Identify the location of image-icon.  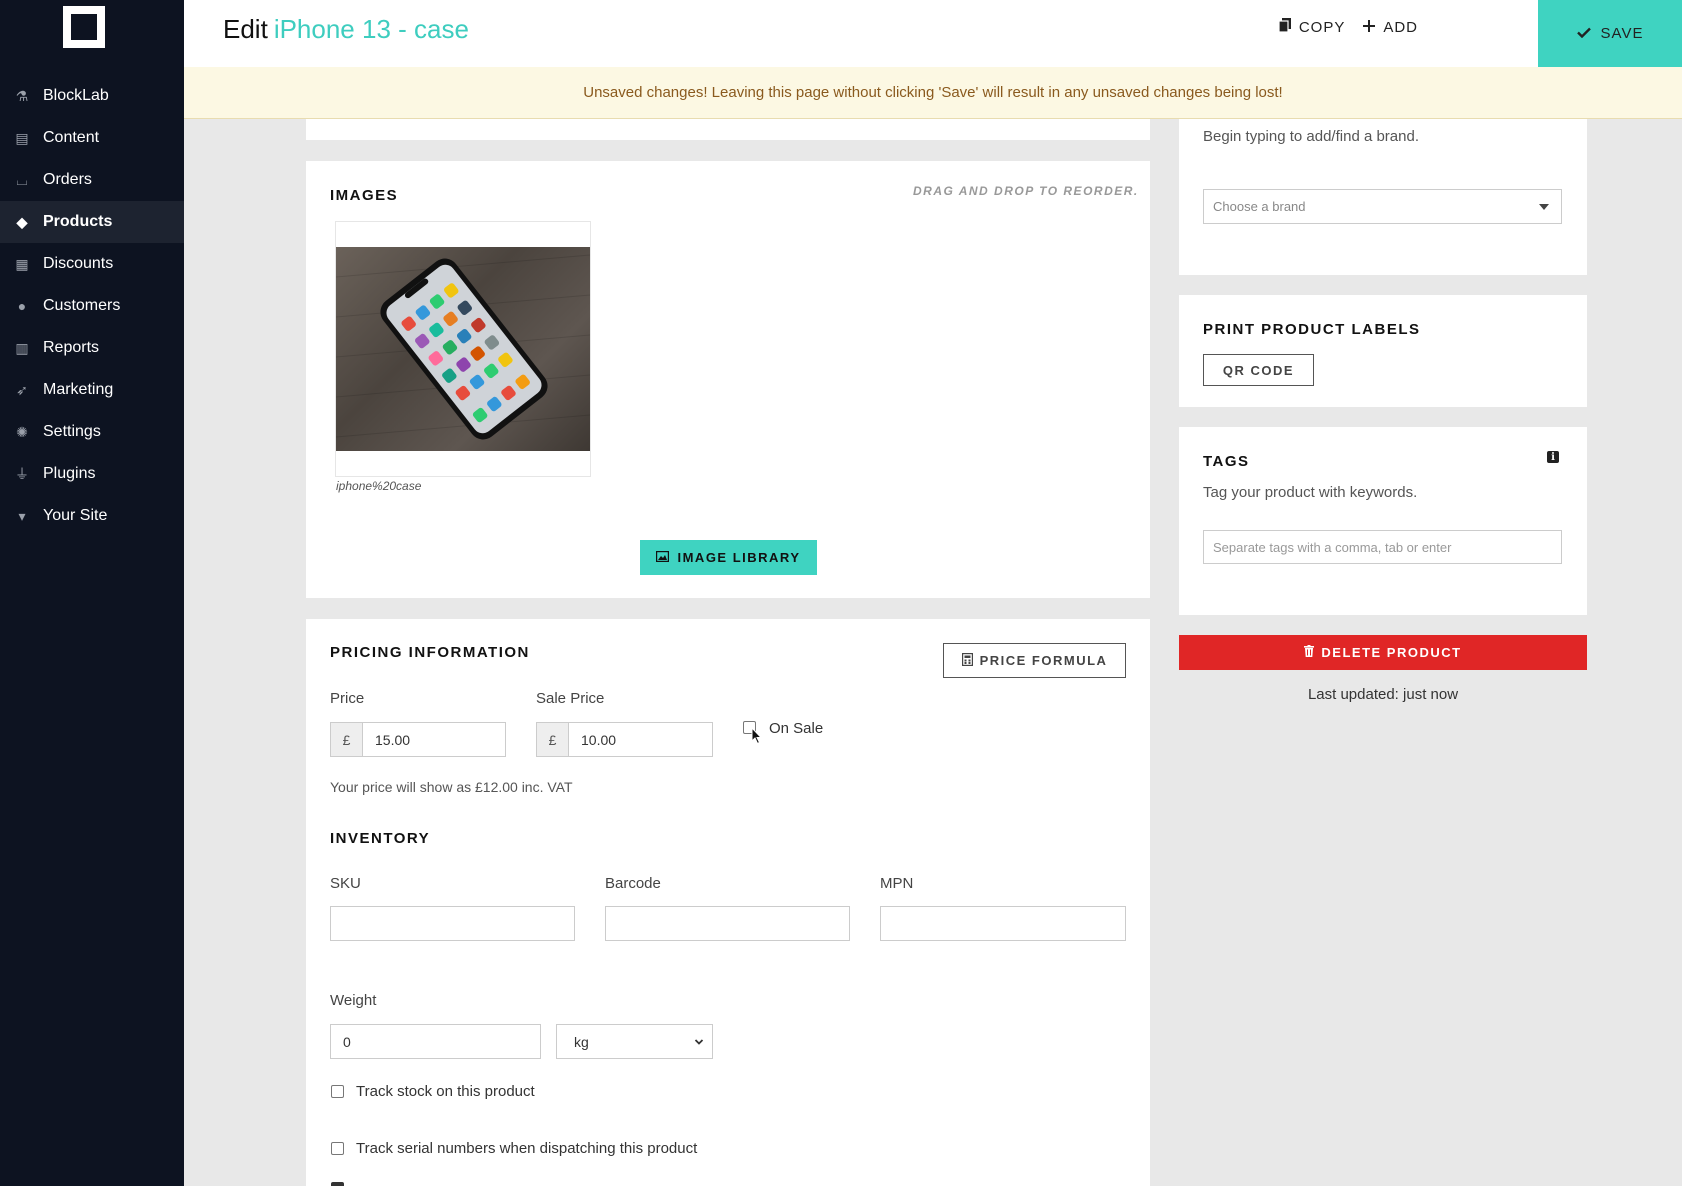
(663, 557).